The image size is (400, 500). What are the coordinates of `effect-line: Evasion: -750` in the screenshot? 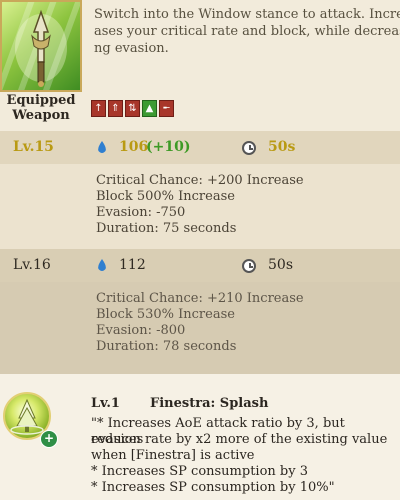 It's located at (141, 212).